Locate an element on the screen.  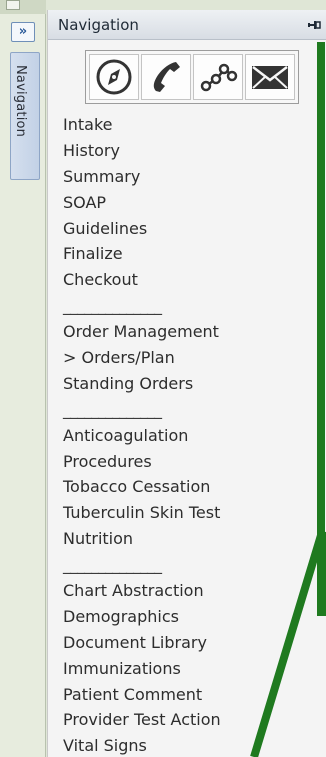
nav-item: Document Library is located at coordinates (188, 643).